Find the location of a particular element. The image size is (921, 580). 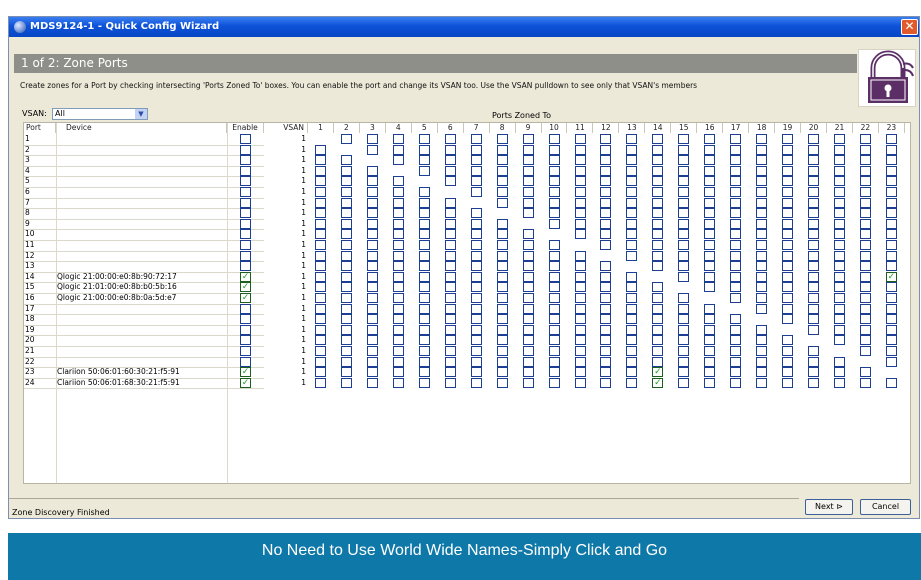

port-column-header: Port is located at coordinates (40, 128).